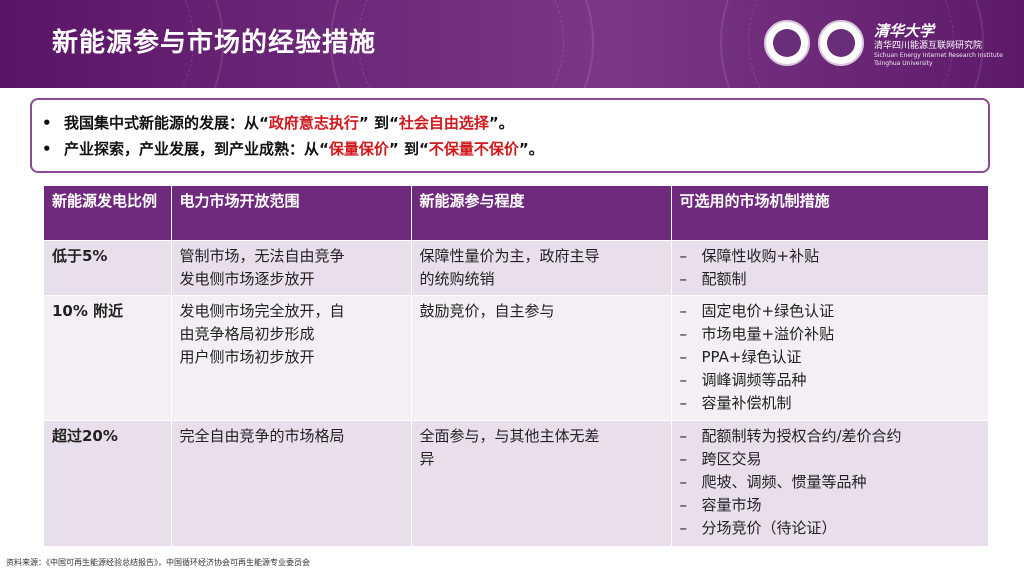 The width and height of the screenshot is (1024, 576). I want to click on institute-name-cn: 清华四川能源互联网研究院, so click(928, 46).